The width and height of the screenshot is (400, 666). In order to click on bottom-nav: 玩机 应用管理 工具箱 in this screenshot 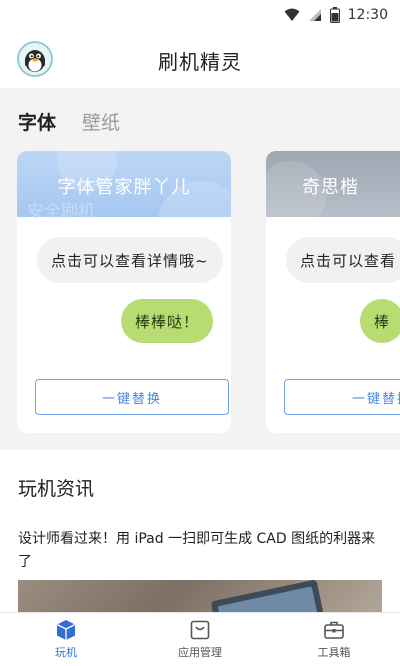, I will do `click(200, 639)`.